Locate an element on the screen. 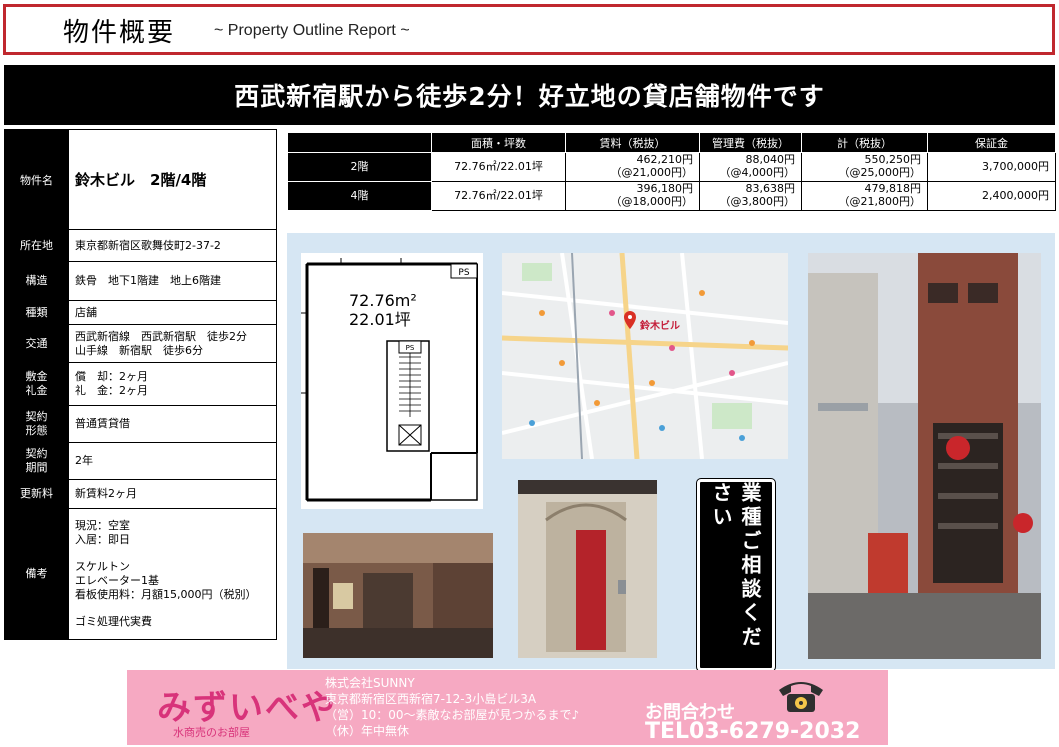 This screenshot has width=1059, height=747. info-row: 更新料 新賃料2ヶ月 is located at coordinates (140, 494).